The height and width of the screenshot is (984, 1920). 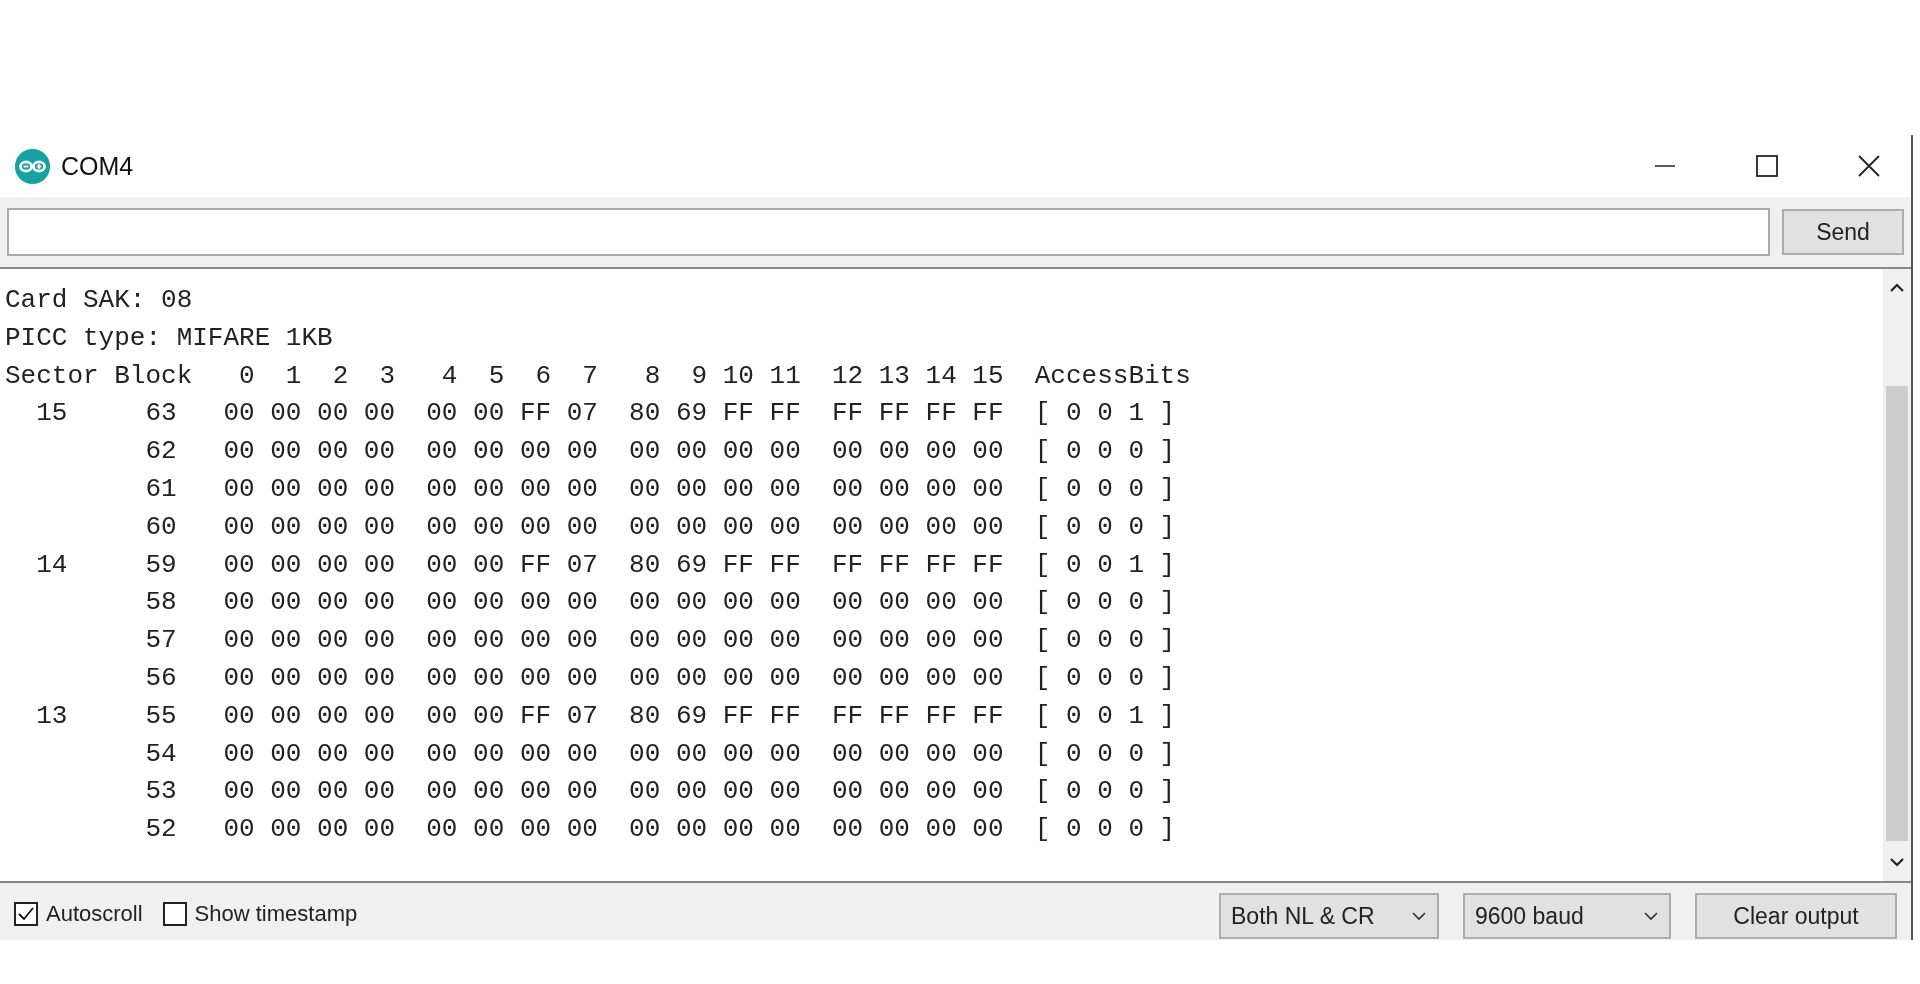 I want to click on output-line: Sector Block 0 1 2 3 4 5 6 7 8 9 10 11 12 13 14 15 AccessBits, so click(x=598, y=376).